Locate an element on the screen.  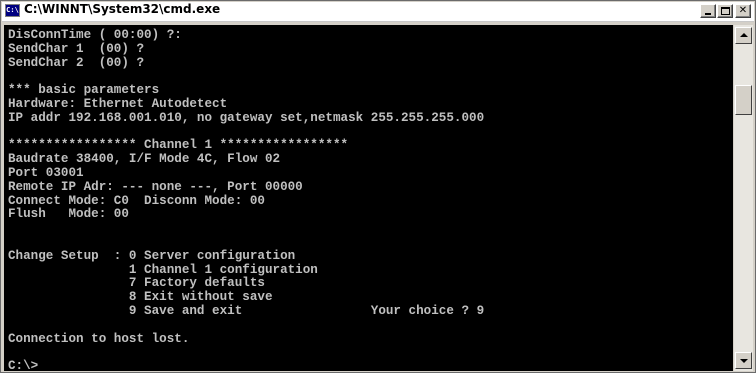
minimize-button is located at coordinates (708, 11).